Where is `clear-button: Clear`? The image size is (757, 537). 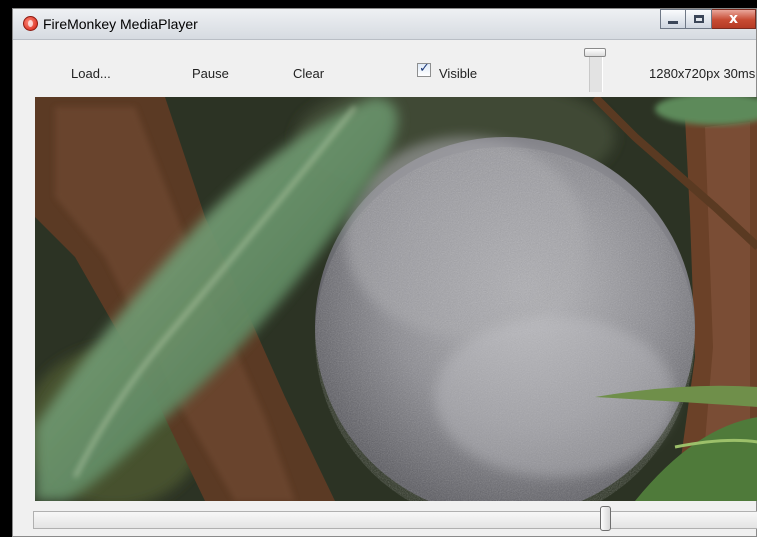
clear-button: Clear is located at coordinates (308, 73).